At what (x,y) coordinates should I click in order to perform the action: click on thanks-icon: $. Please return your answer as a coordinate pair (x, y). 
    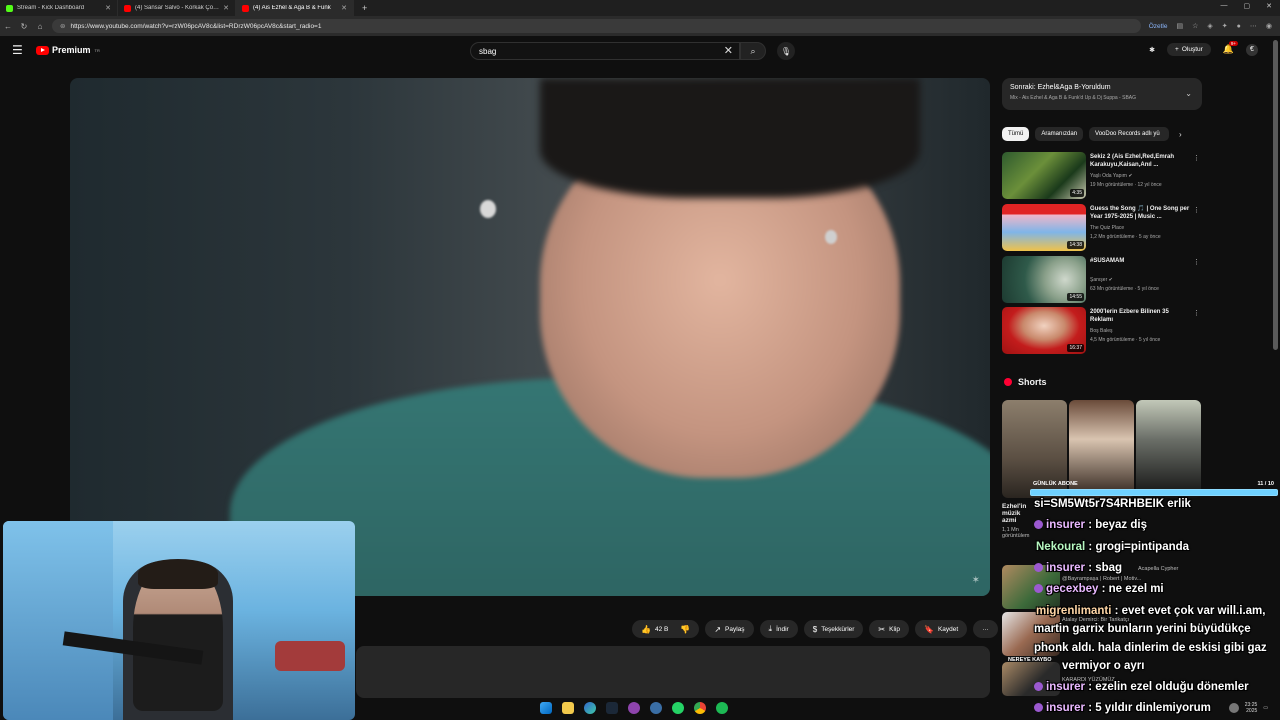
    Looking at the image, I should click on (815, 629).